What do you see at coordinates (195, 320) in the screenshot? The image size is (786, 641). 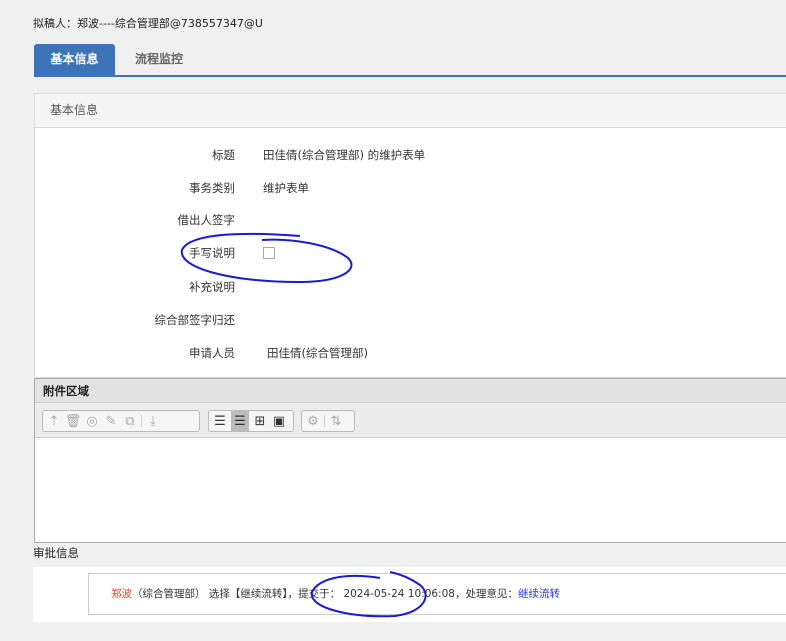 I see `field-label: 综合部签字归还` at bounding box center [195, 320].